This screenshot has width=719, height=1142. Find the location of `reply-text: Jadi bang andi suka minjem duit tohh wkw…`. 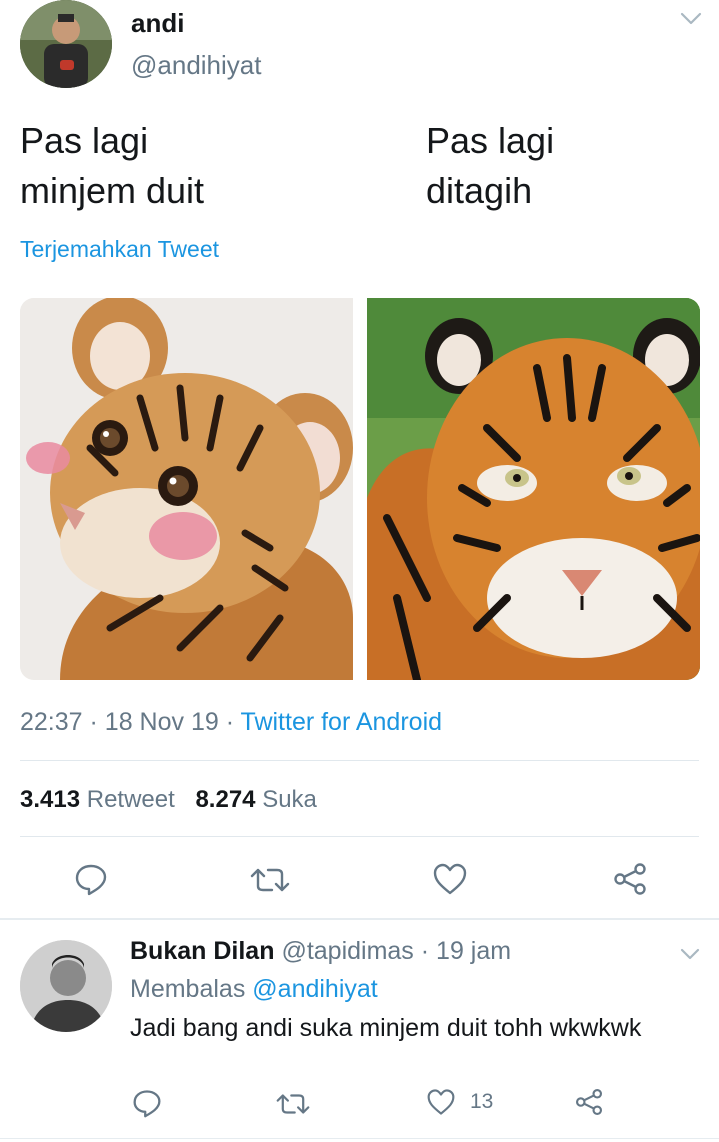

reply-text: Jadi bang andi suka minjem duit tohh wkw… is located at coordinates (386, 1028).